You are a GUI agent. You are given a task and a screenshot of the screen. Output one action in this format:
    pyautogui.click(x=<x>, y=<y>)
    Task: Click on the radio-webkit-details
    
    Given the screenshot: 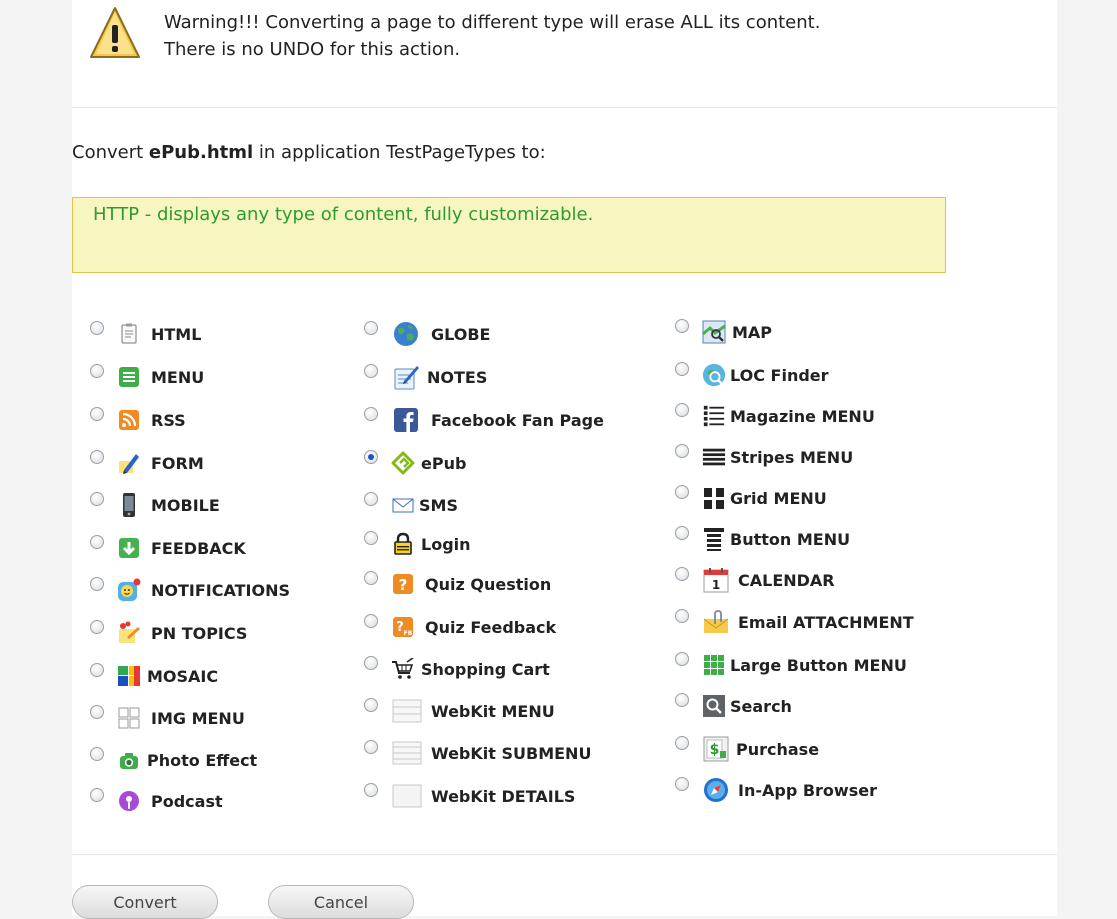 What is the action you would take?
    pyautogui.click(x=371, y=790)
    